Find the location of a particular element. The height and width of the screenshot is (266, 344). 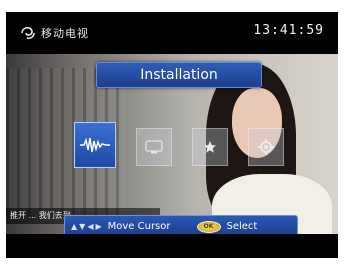

move-cursor-label: Move Cursor is located at coordinates (139, 226).